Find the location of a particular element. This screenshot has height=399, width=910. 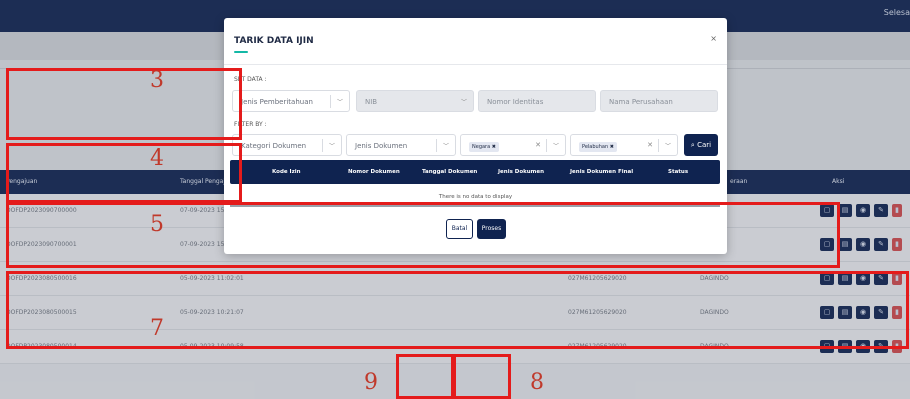

negara-chip: Negara ✖ is located at coordinates (484, 147).